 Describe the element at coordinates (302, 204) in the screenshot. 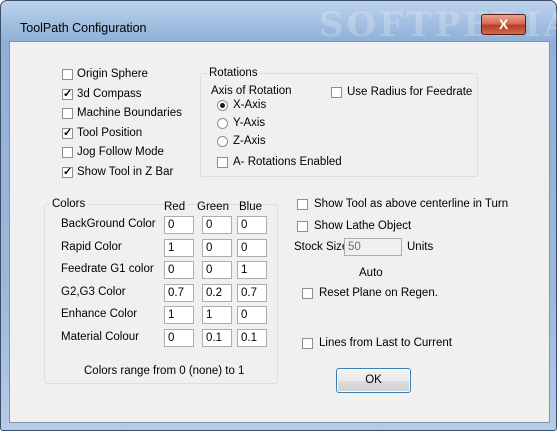

I see `show-tool-above-checkbox` at that location.